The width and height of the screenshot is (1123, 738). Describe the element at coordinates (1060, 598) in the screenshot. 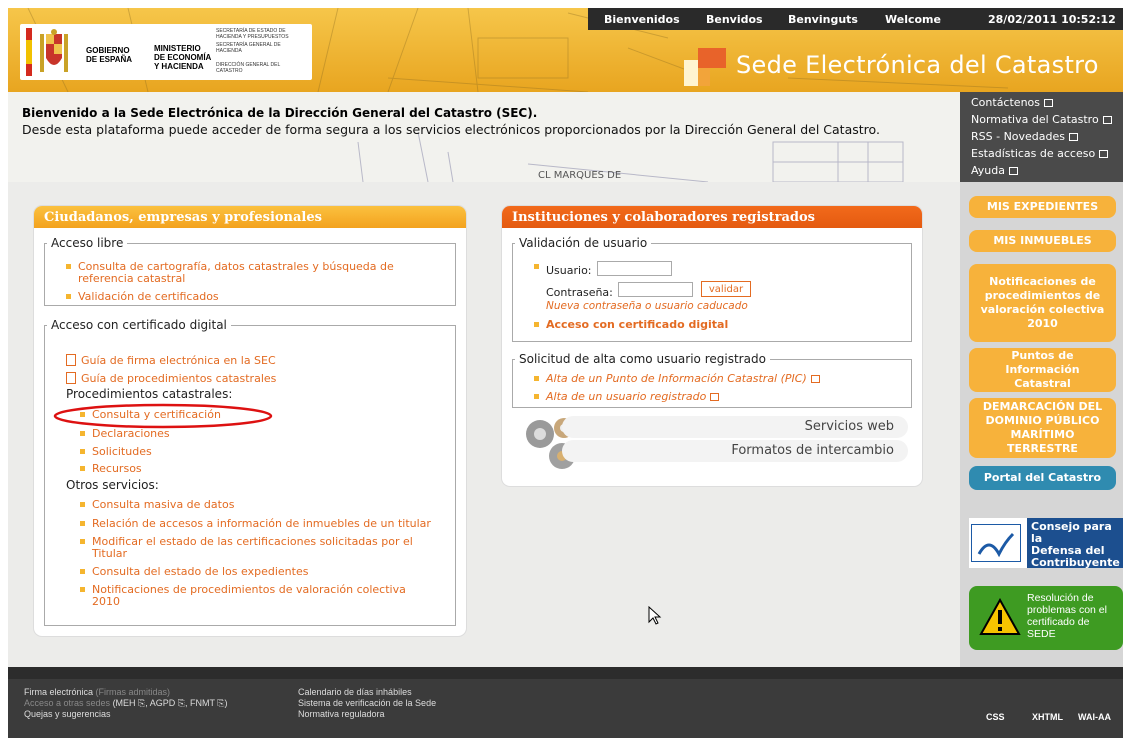

I see `resolucion-line1: Resolución de` at that location.